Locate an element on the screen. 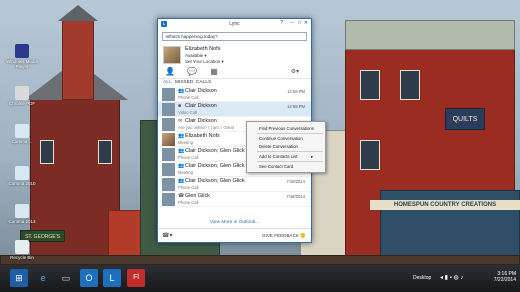 This screenshot has height=292, width=520. menu-item-see-contact-card: See Contact Card is located at coordinates (276, 166).